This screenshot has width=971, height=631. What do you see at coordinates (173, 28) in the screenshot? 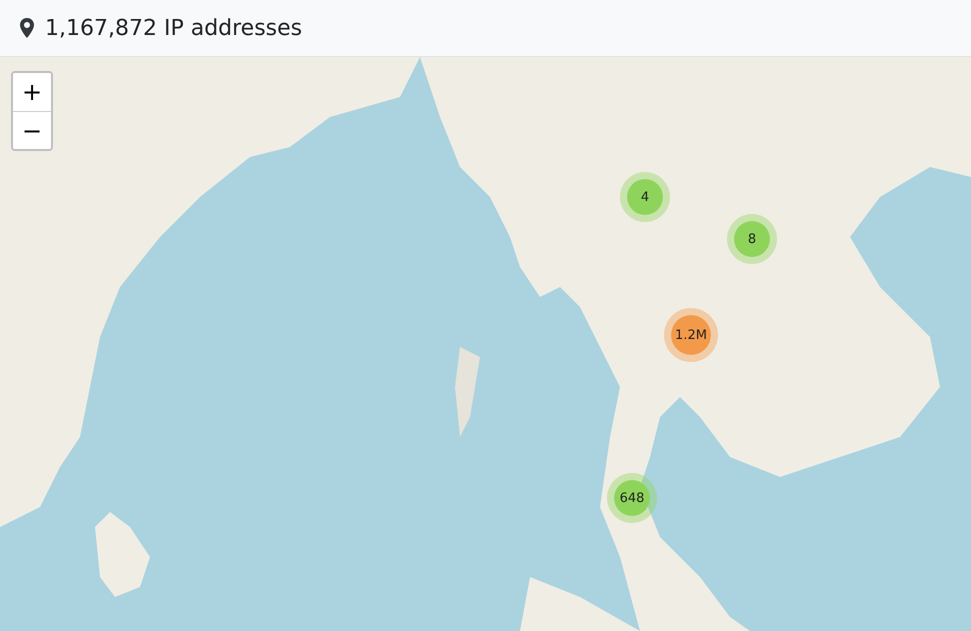
I see `ip-count-title: 1,167,872 IP addresses` at bounding box center [173, 28].